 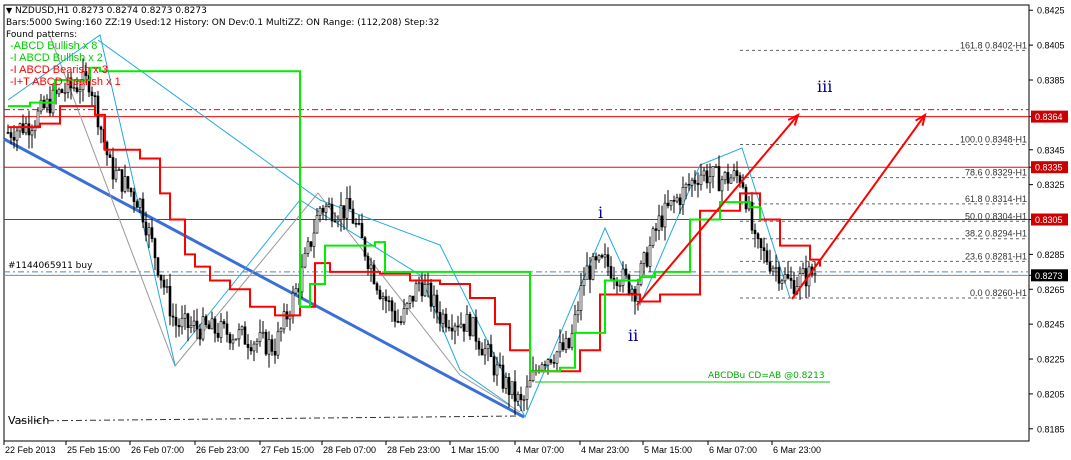 I want to click on x-tick-label: 22 Feb 2013, so click(x=30, y=450).